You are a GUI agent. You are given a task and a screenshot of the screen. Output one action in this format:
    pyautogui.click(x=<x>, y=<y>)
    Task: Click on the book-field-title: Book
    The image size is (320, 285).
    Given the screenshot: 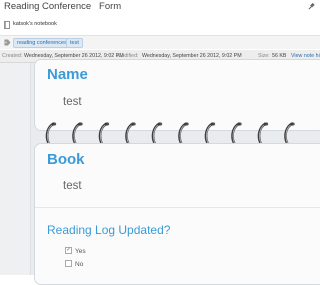 What is the action you would take?
    pyautogui.click(x=66, y=159)
    